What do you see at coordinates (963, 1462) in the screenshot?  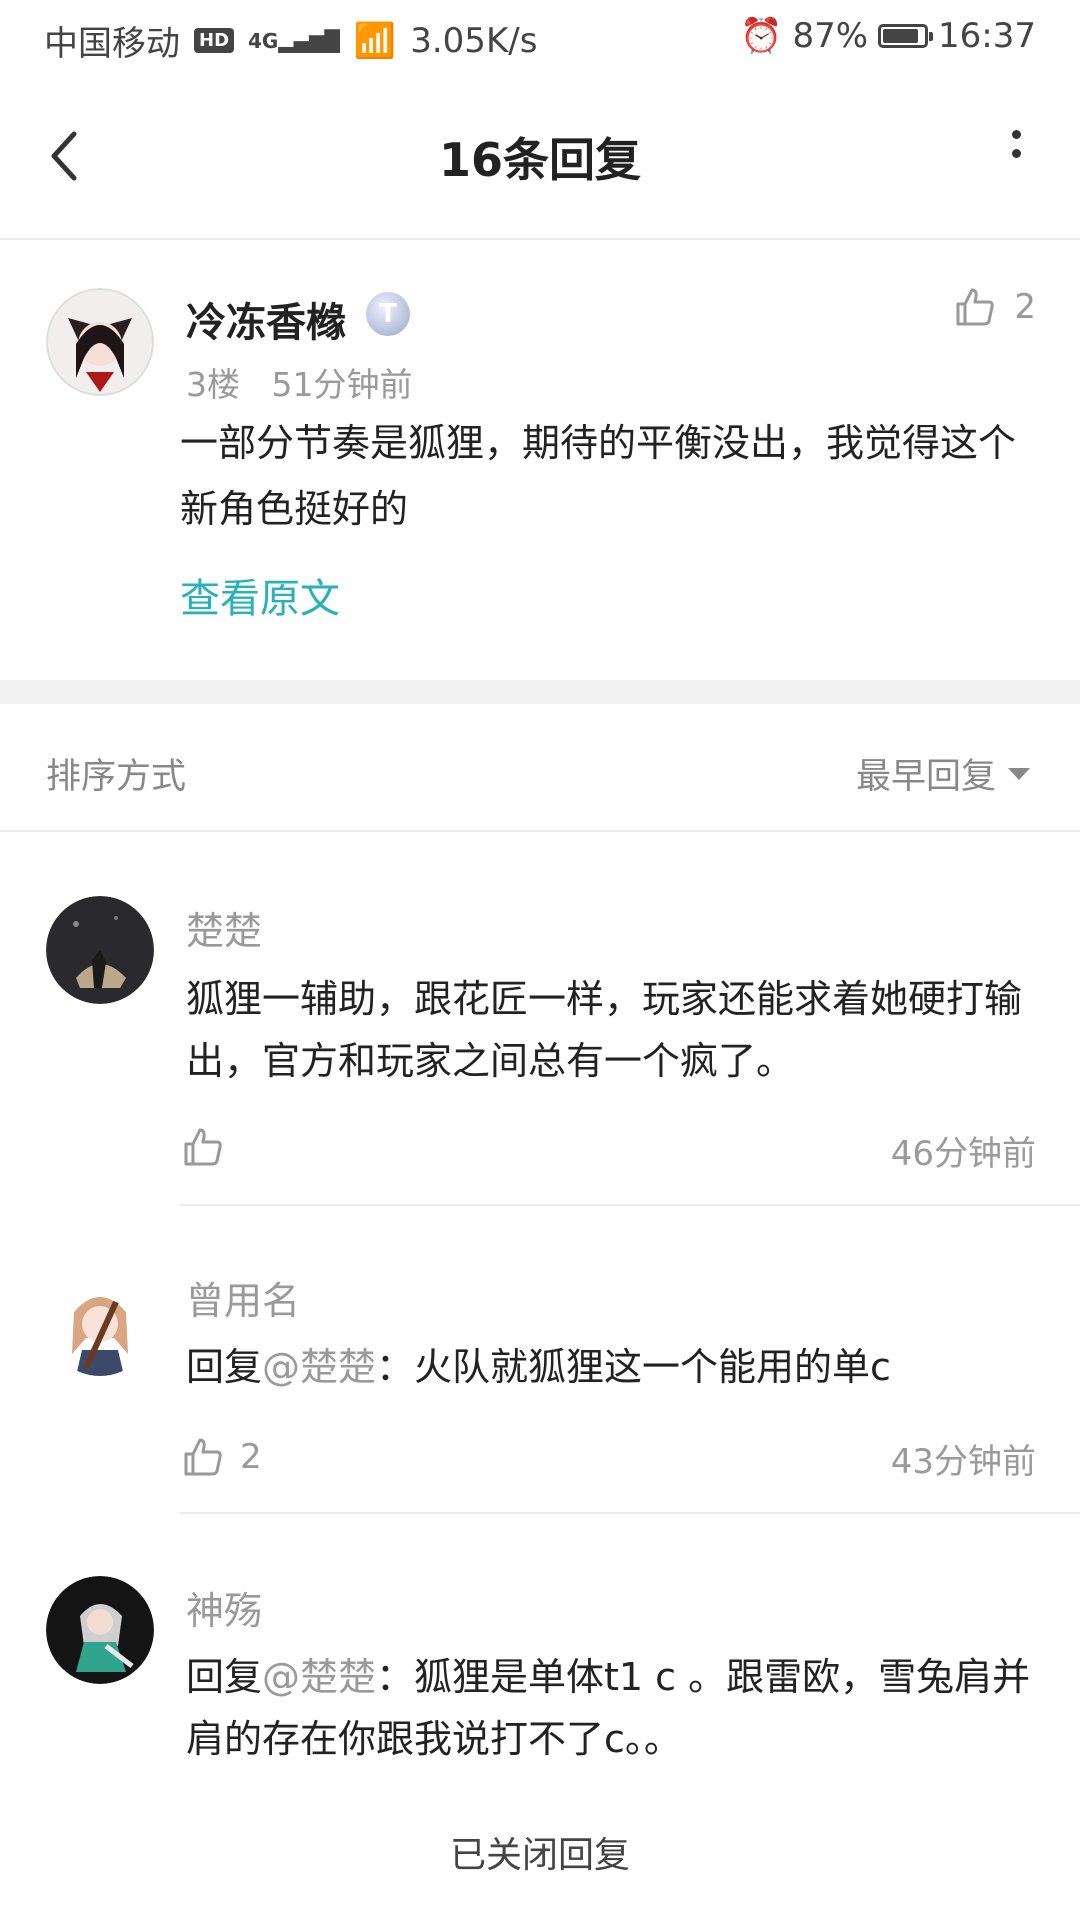 I see `reply-time: 43分钟前` at bounding box center [963, 1462].